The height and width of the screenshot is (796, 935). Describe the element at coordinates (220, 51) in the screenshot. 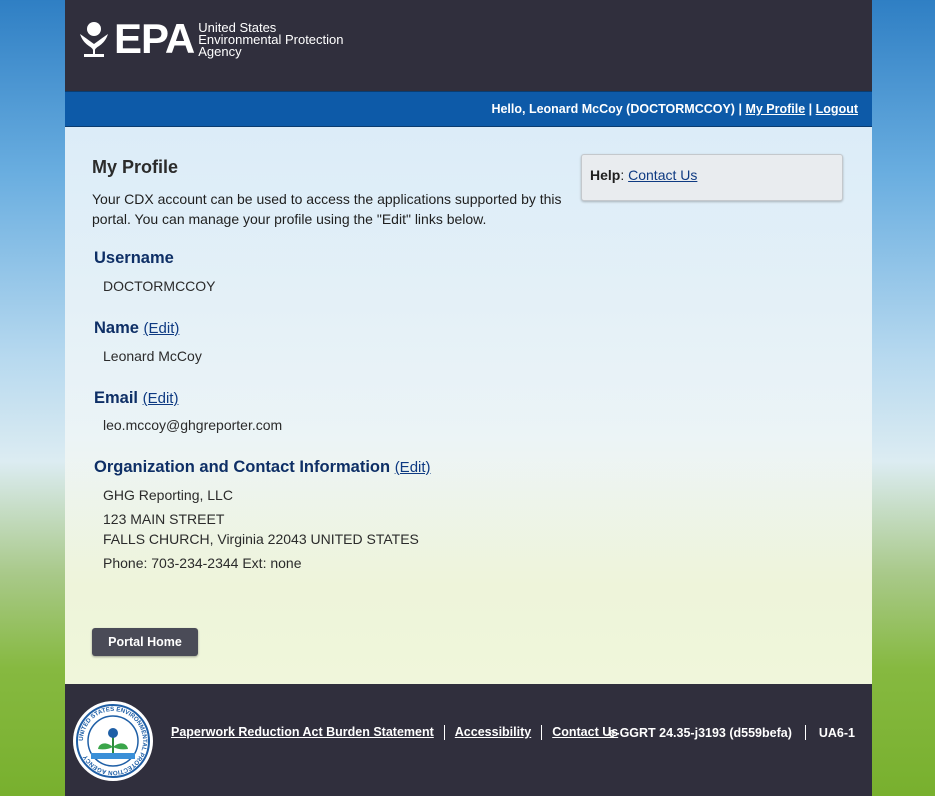

I see `agency-line-3: Agency` at that location.